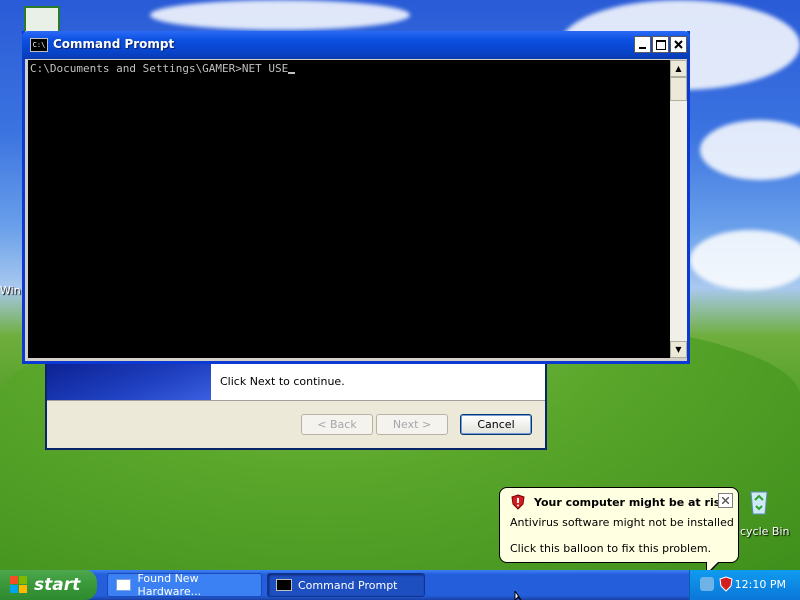  Describe the element at coordinates (292, 73) in the screenshot. I see `text-cursor` at that location.